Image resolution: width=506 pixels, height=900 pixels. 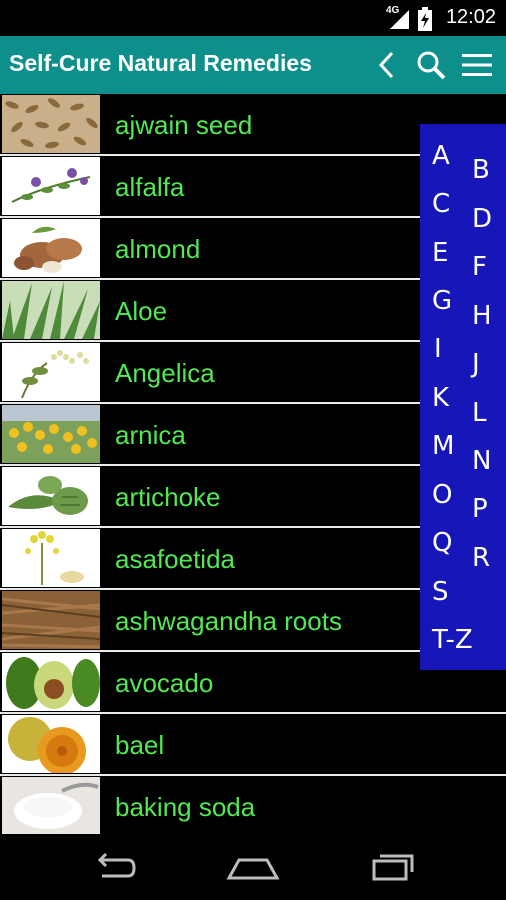 I want to click on index-letter-h: H, so click(x=482, y=316).